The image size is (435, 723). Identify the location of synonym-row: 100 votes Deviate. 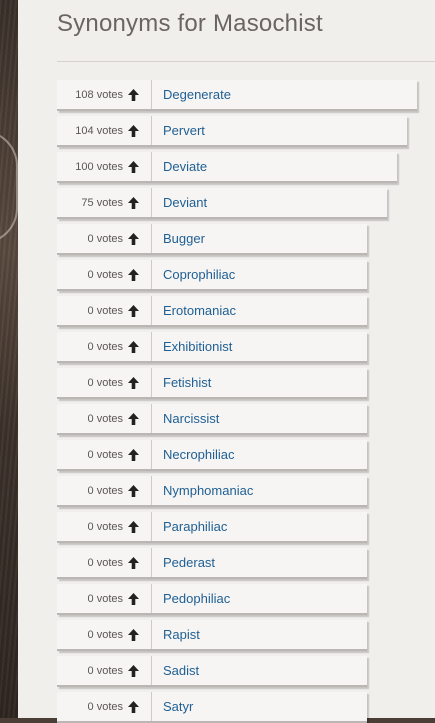
(227, 167).